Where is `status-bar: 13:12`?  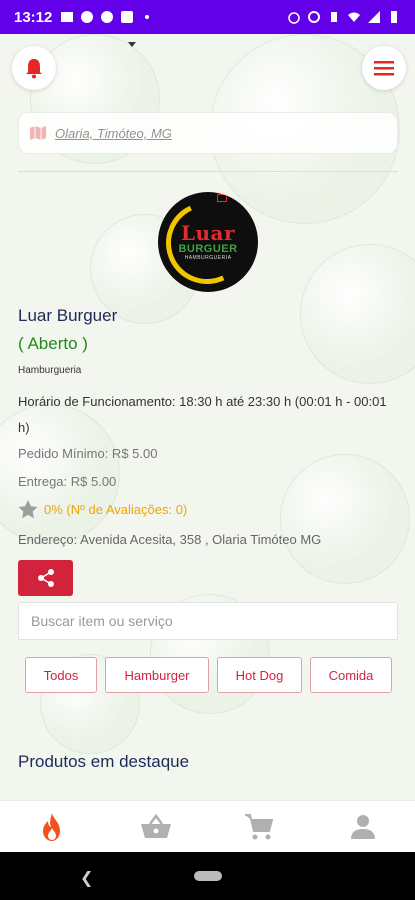 status-bar: 13:12 is located at coordinates (207, 17).